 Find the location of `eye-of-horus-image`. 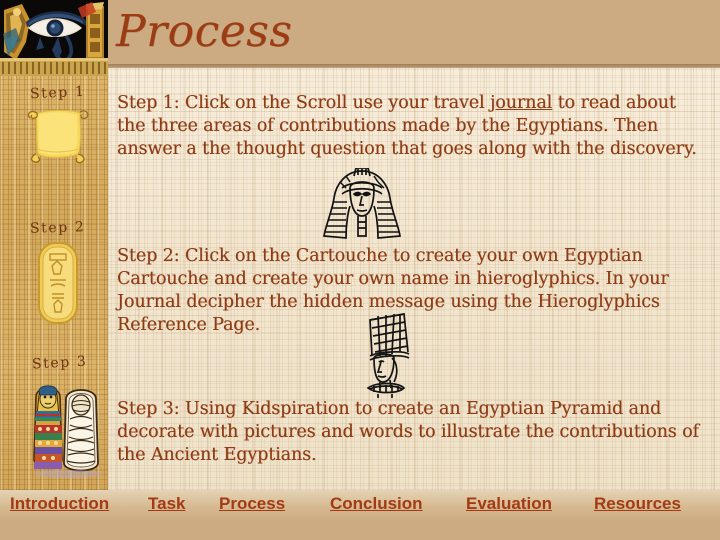

eye-of-horus-image is located at coordinates (54, 38).